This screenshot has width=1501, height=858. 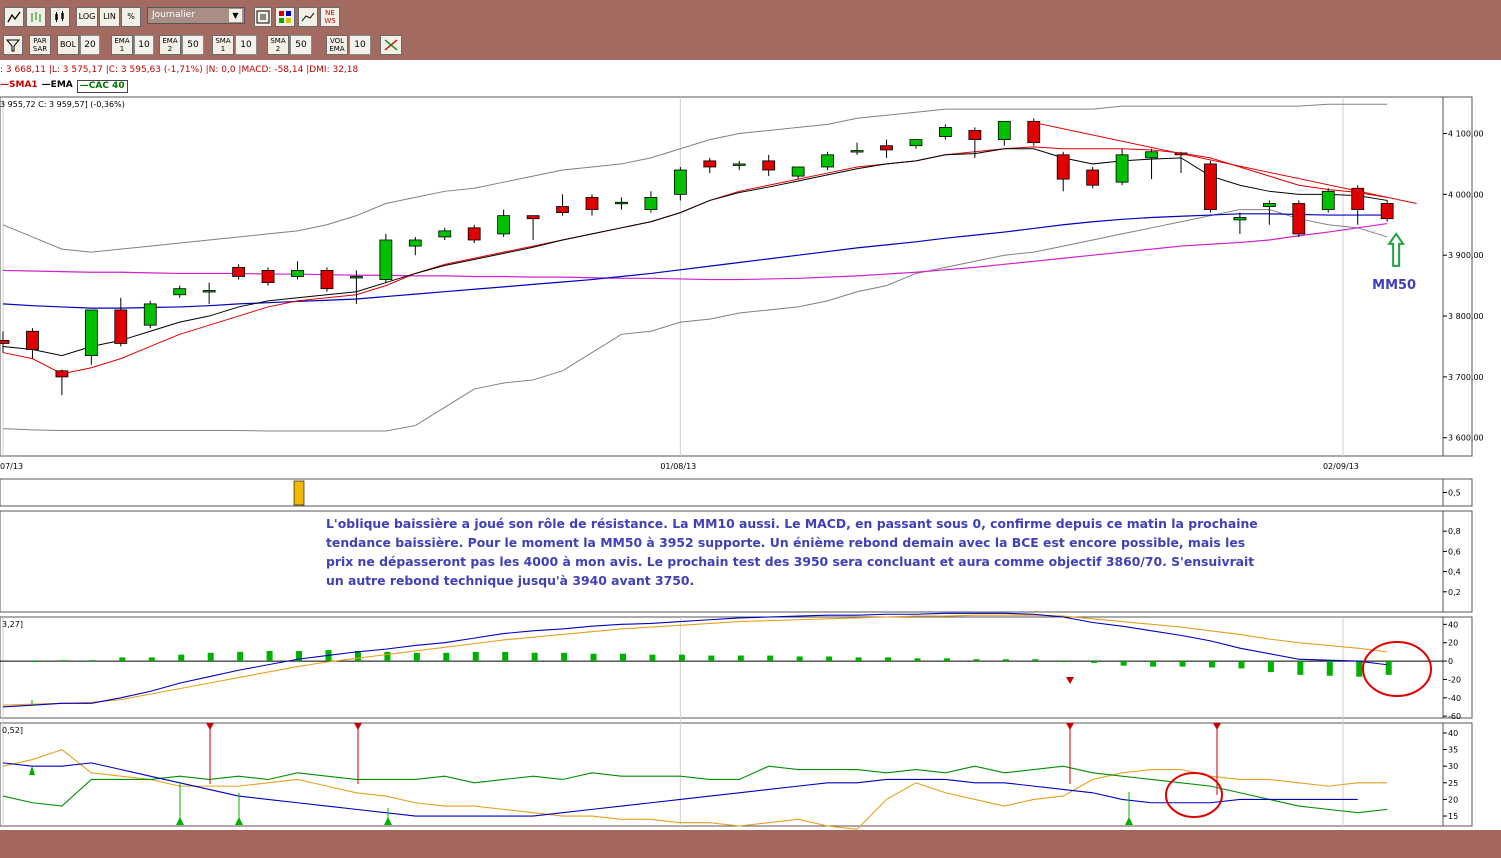 What do you see at coordinates (1466, 255) in the screenshot?
I see `y-tick-label: 3 900,00` at bounding box center [1466, 255].